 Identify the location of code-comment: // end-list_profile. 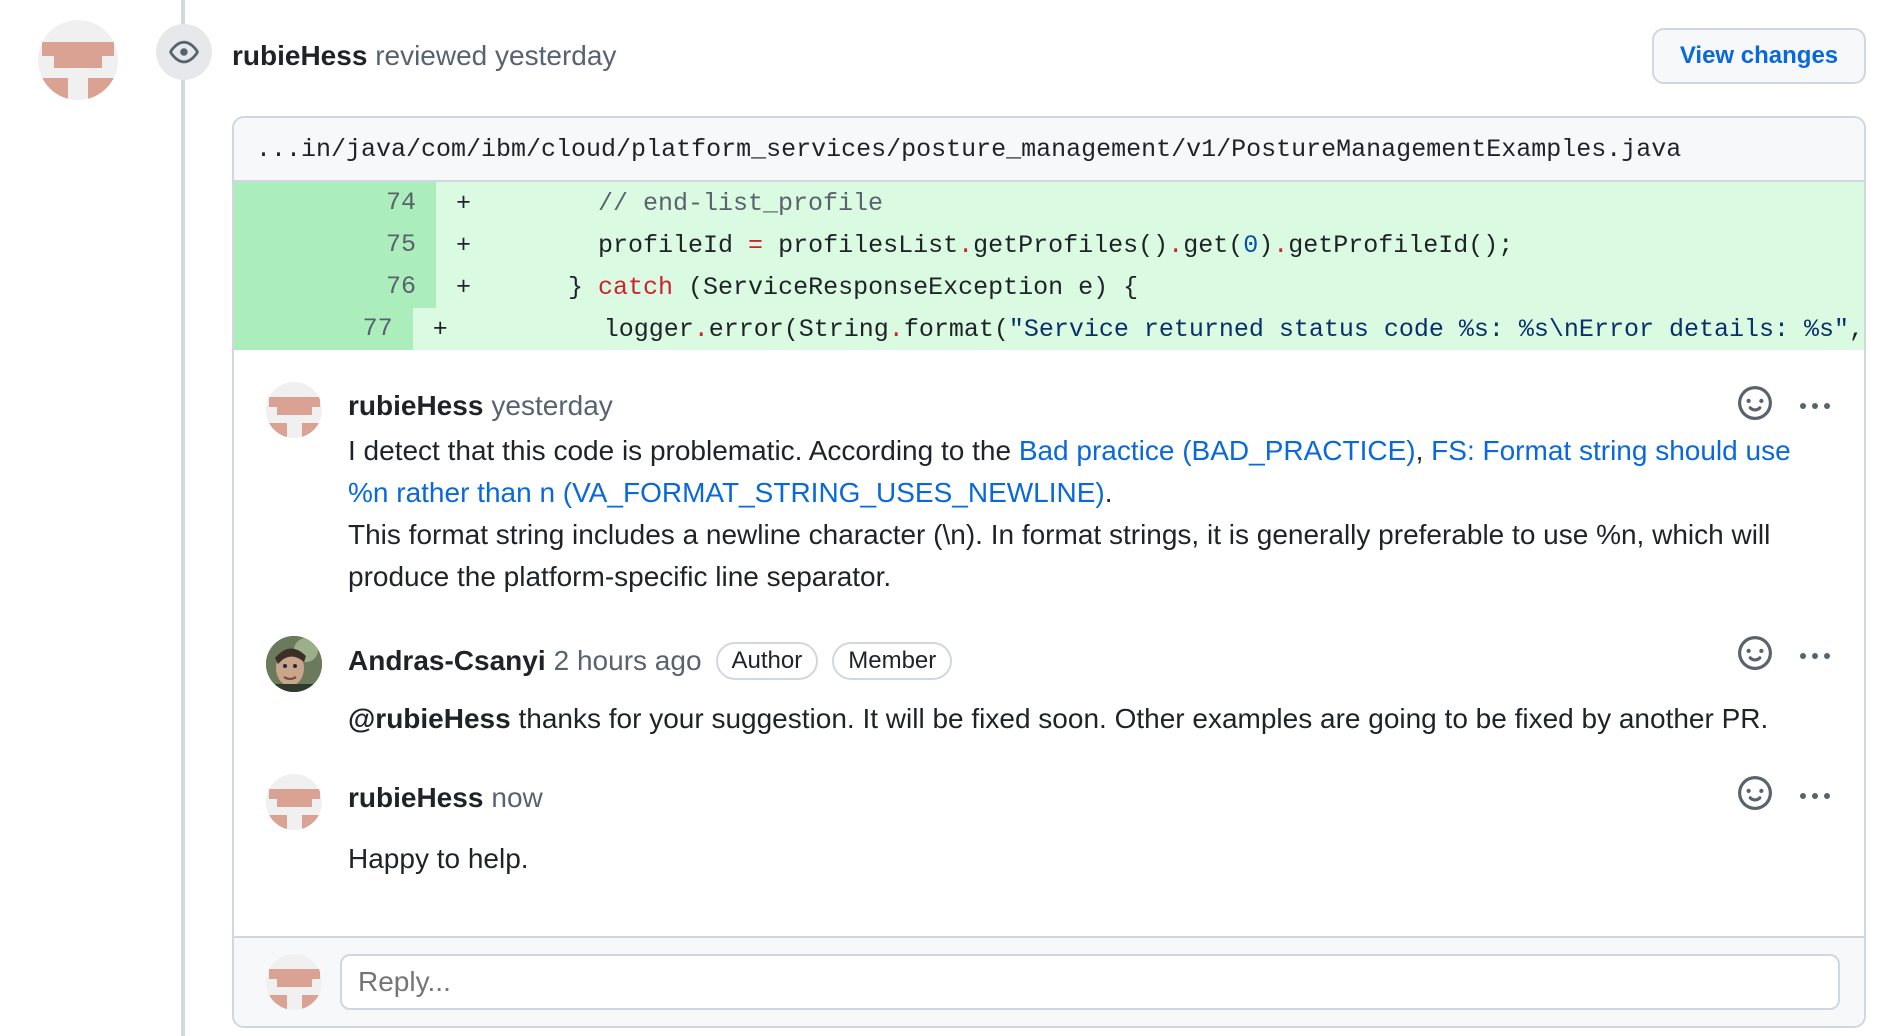
(741, 203).